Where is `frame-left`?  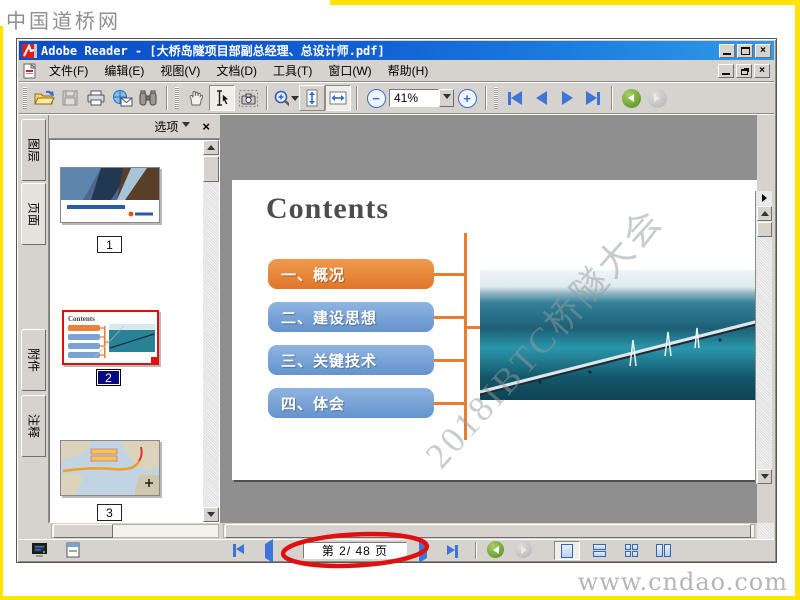 frame-left is located at coordinates (1, 313).